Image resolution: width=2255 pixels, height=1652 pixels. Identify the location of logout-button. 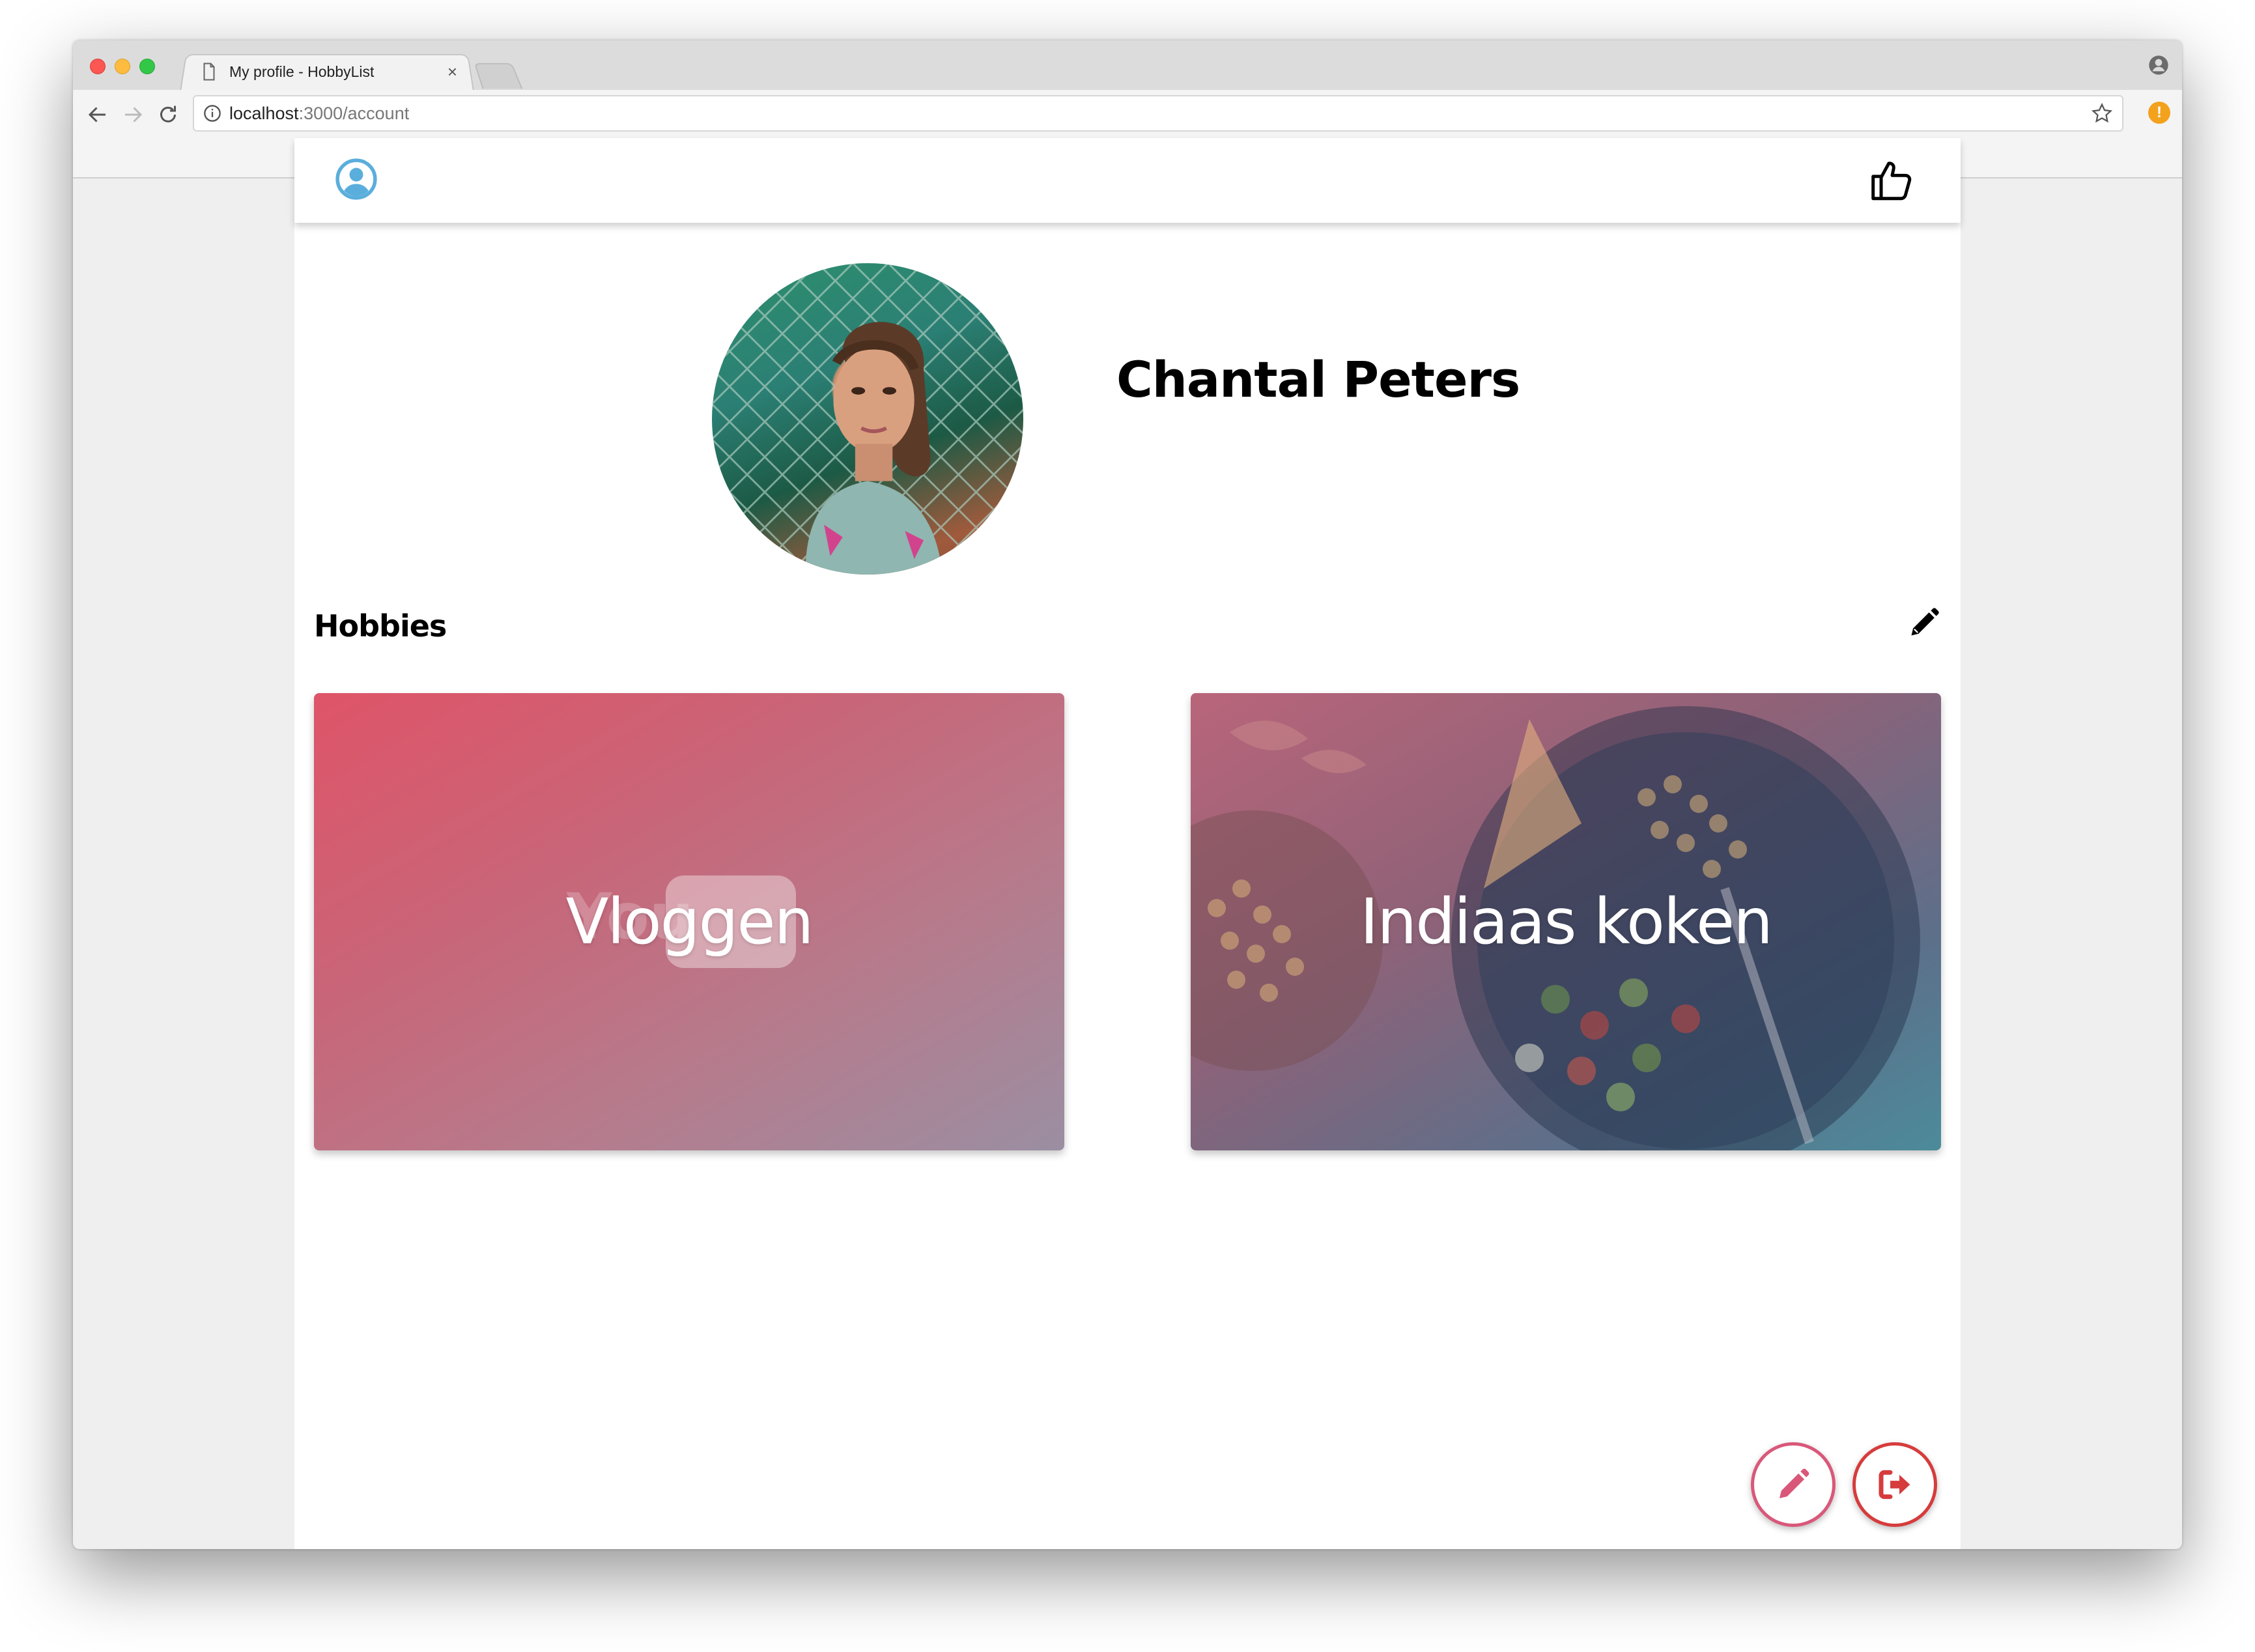
(1894, 1484).